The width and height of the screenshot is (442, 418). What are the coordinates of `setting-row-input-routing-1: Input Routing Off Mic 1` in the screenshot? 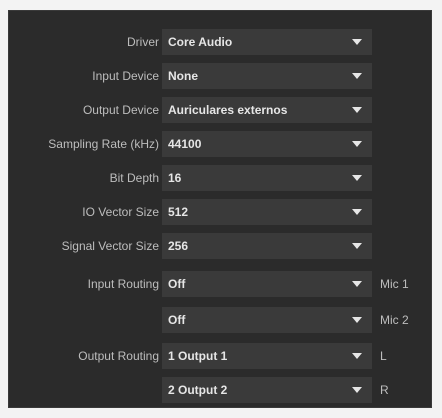 It's located at (221, 284).